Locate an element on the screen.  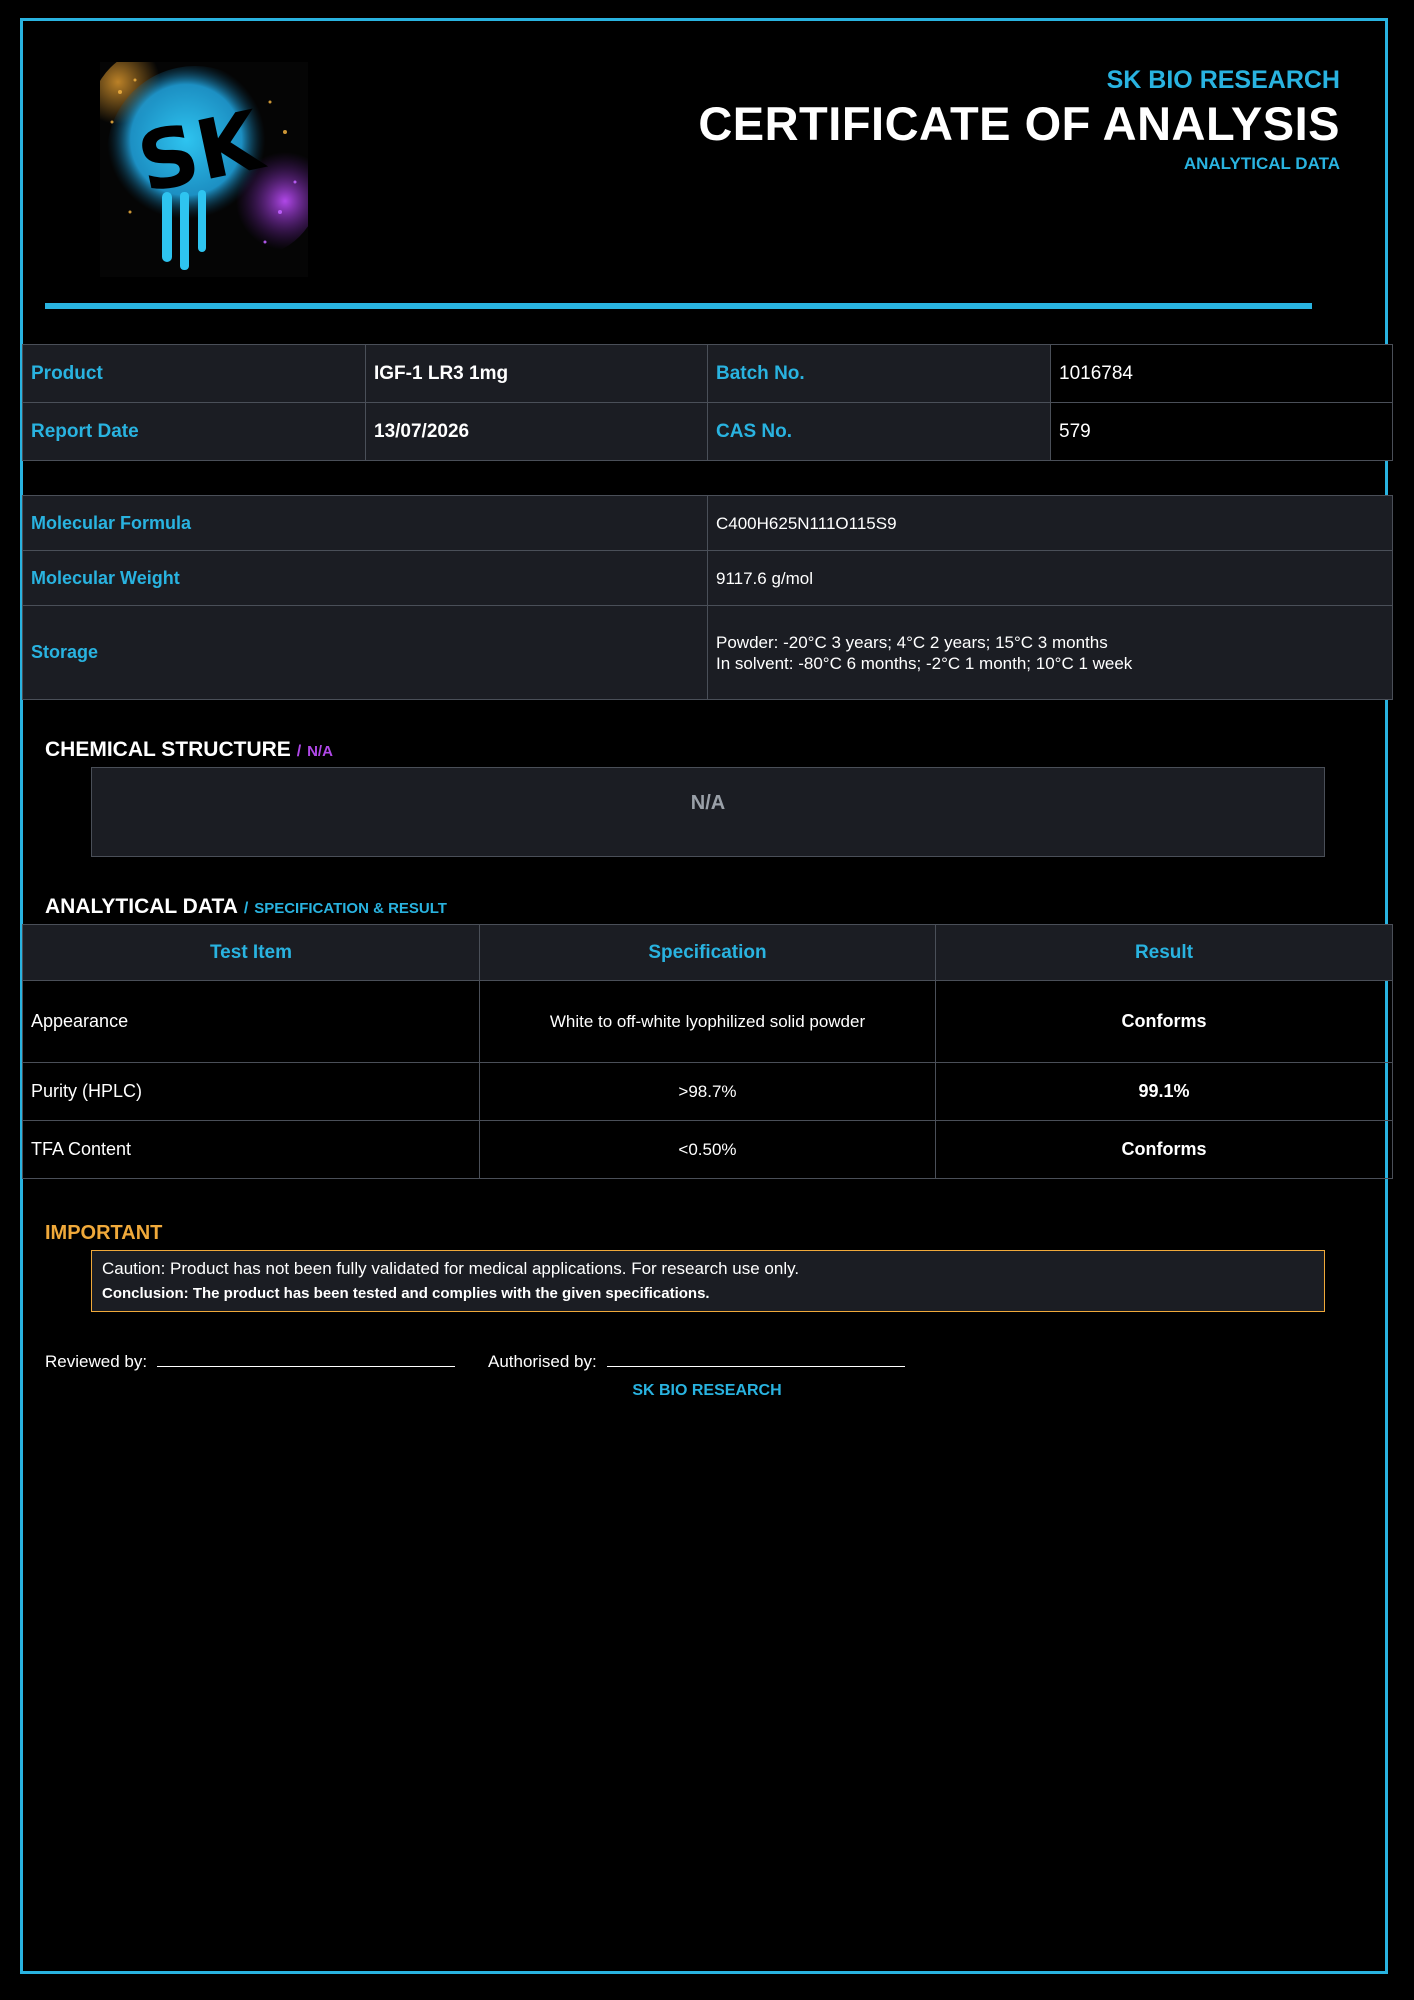
test-spec: <0.50% is located at coordinates (707, 1149).